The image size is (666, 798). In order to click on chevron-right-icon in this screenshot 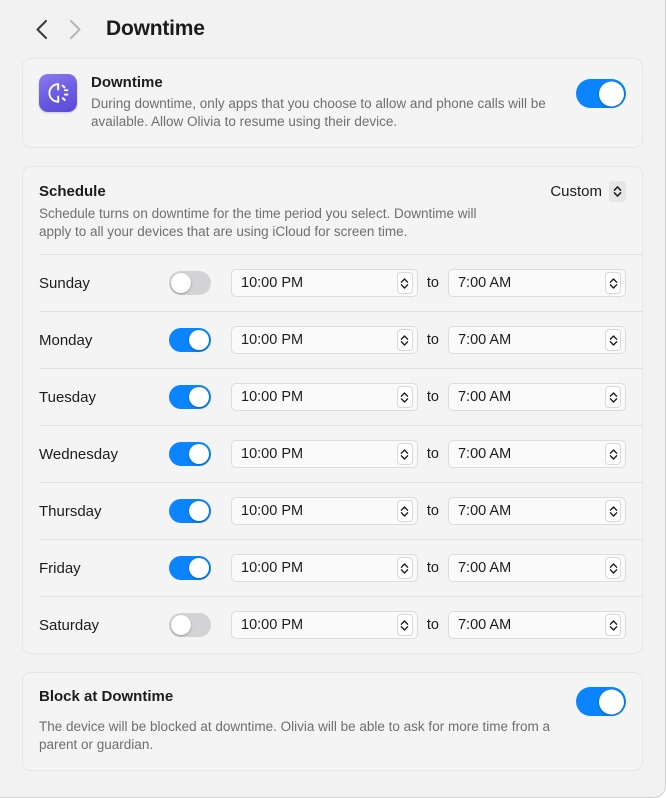, I will do `click(75, 29)`.